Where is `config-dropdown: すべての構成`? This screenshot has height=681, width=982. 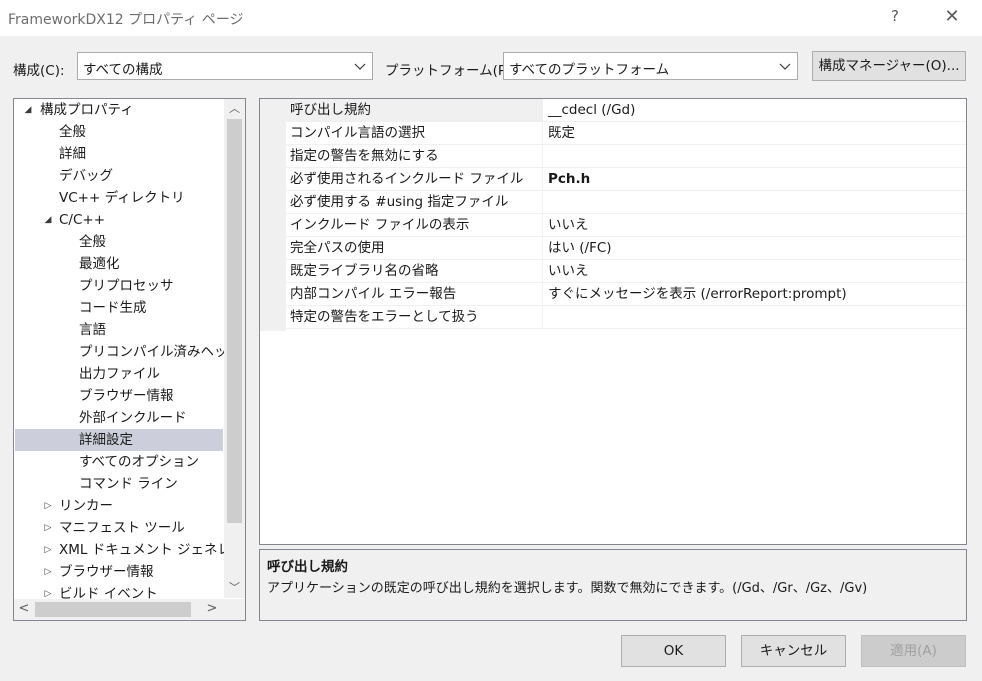 config-dropdown: すべての構成 is located at coordinates (225, 66).